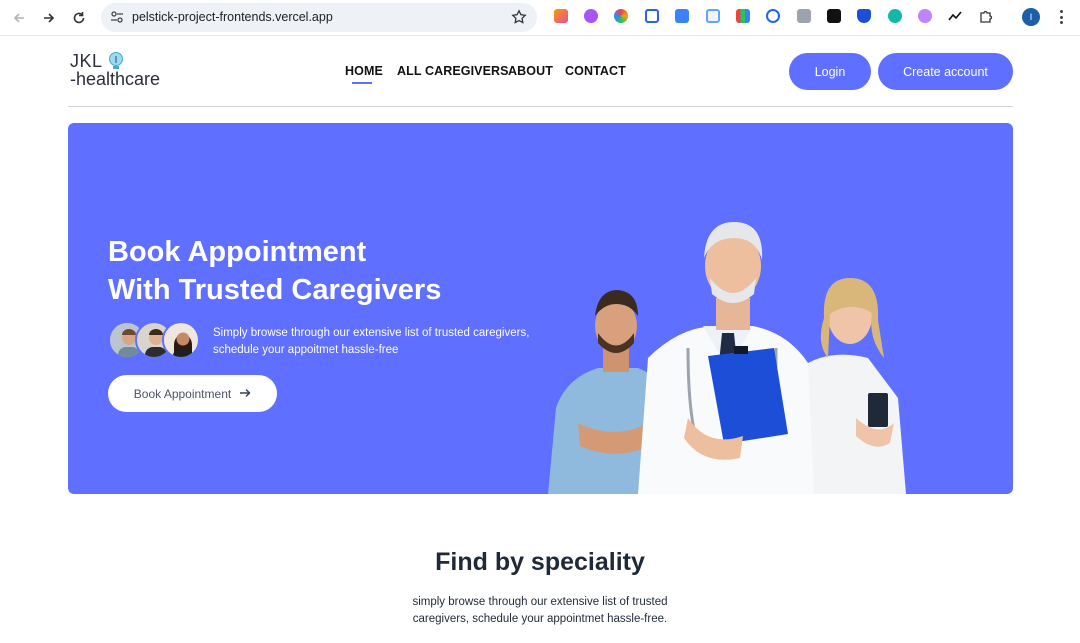 This screenshot has width=1080, height=643. I want to click on extension-camera-icon, so click(804, 16).